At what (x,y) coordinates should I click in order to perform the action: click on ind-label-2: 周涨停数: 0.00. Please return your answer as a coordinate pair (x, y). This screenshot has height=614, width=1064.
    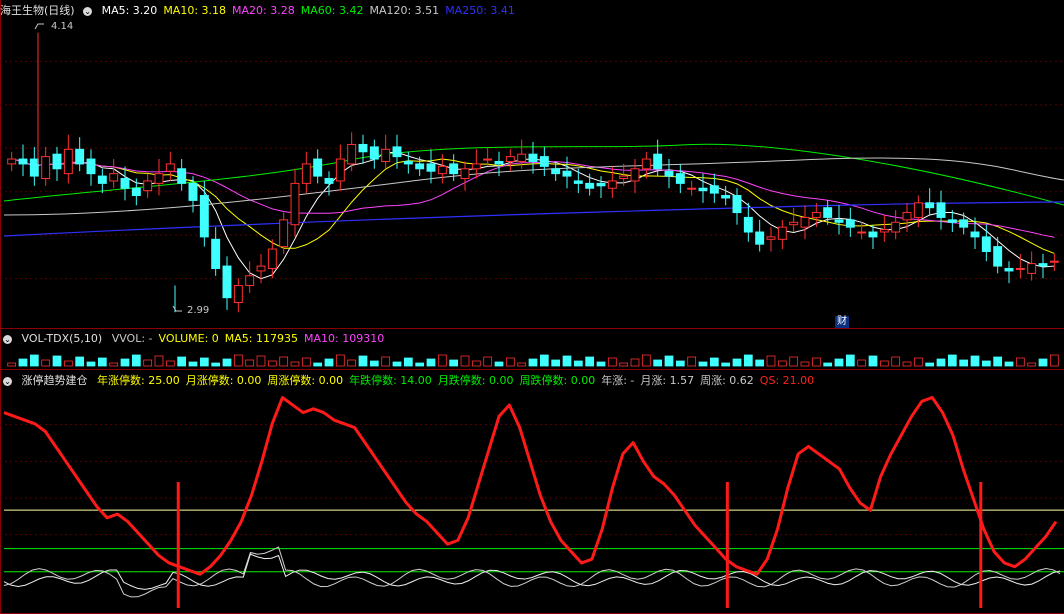
    Looking at the image, I should click on (305, 380).